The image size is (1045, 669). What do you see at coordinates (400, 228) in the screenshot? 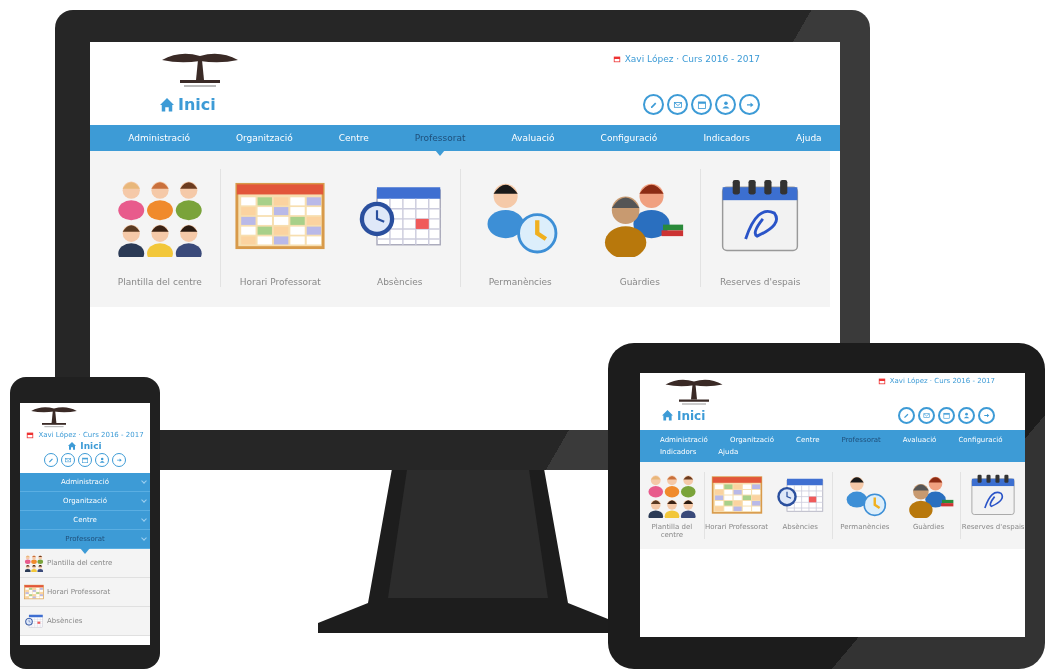
I see `menu-tile: Absències` at bounding box center [400, 228].